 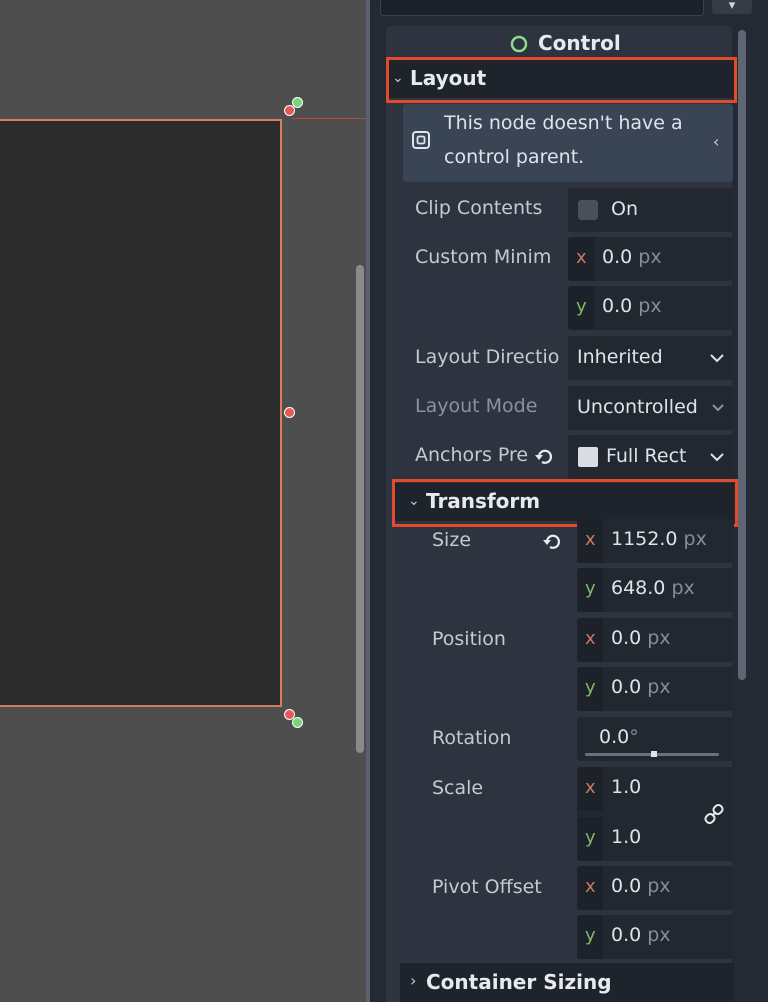 What do you see at coordinates (614, 737) in the screenshot?
I see `rotation-value: 0.0` at bounding box center [614, 737].